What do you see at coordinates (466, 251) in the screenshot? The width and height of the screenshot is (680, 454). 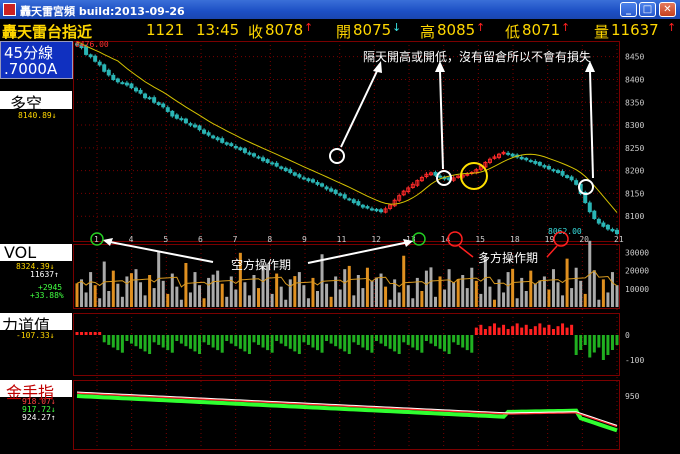 I see `long-arrow-left` at bounding box center [466, 251].